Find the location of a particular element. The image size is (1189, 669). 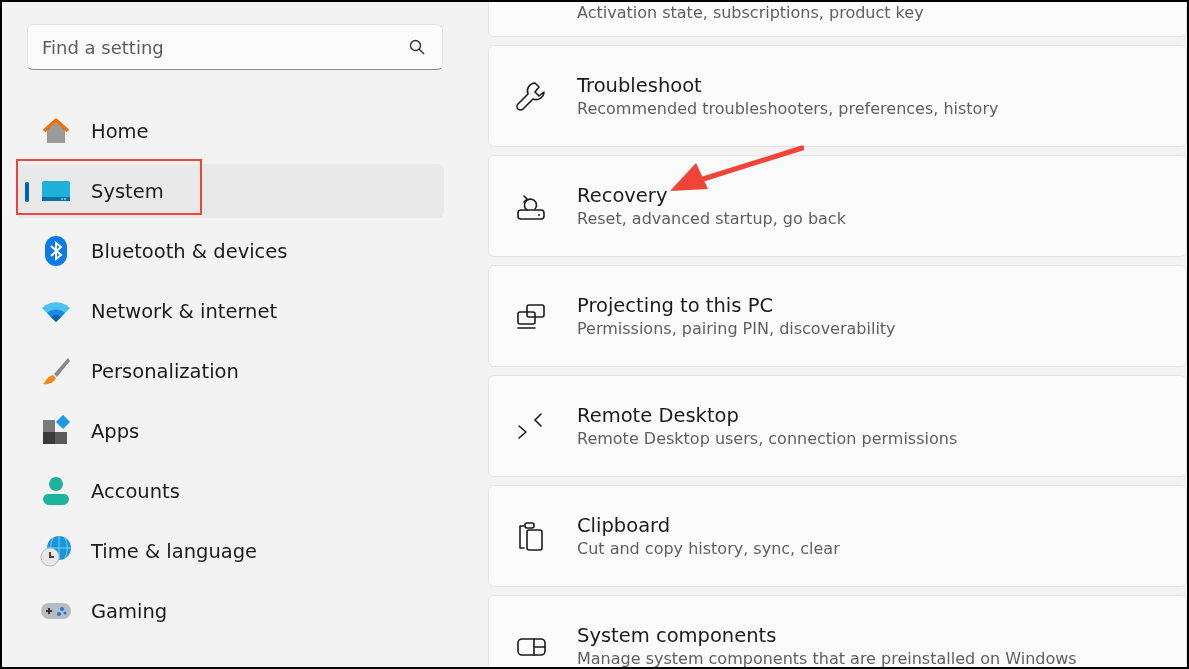

person-icon is located at coordinates (56, 491).